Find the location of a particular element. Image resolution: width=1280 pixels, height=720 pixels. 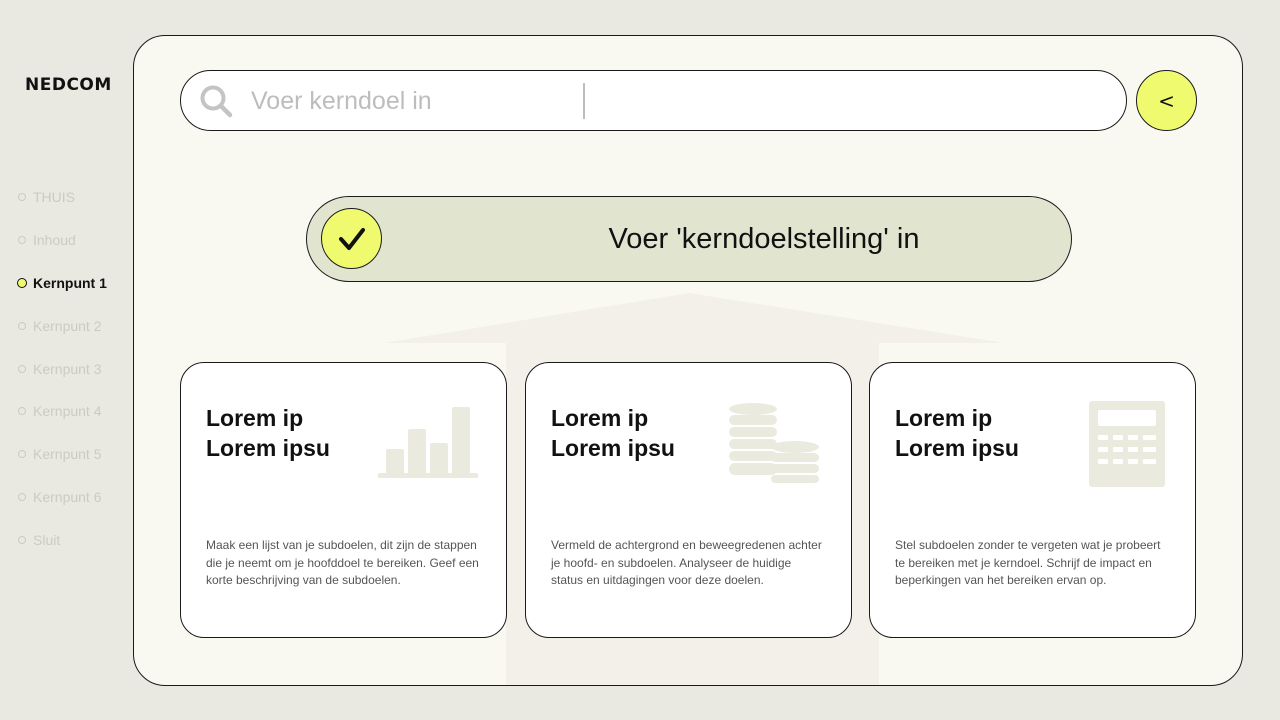

nav-item-label: Kernpunt 5 is located at coordinates (67, 454).